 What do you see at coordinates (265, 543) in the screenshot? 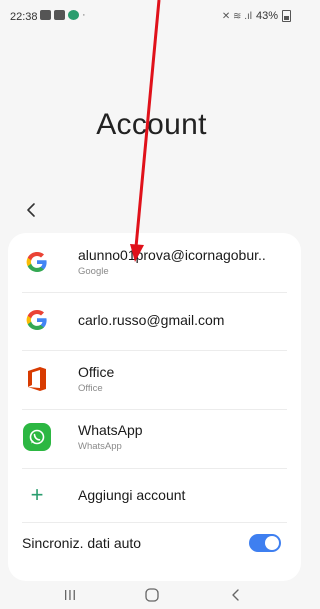
I see `auto-sync-toggle` at bounding box center [265, 543].